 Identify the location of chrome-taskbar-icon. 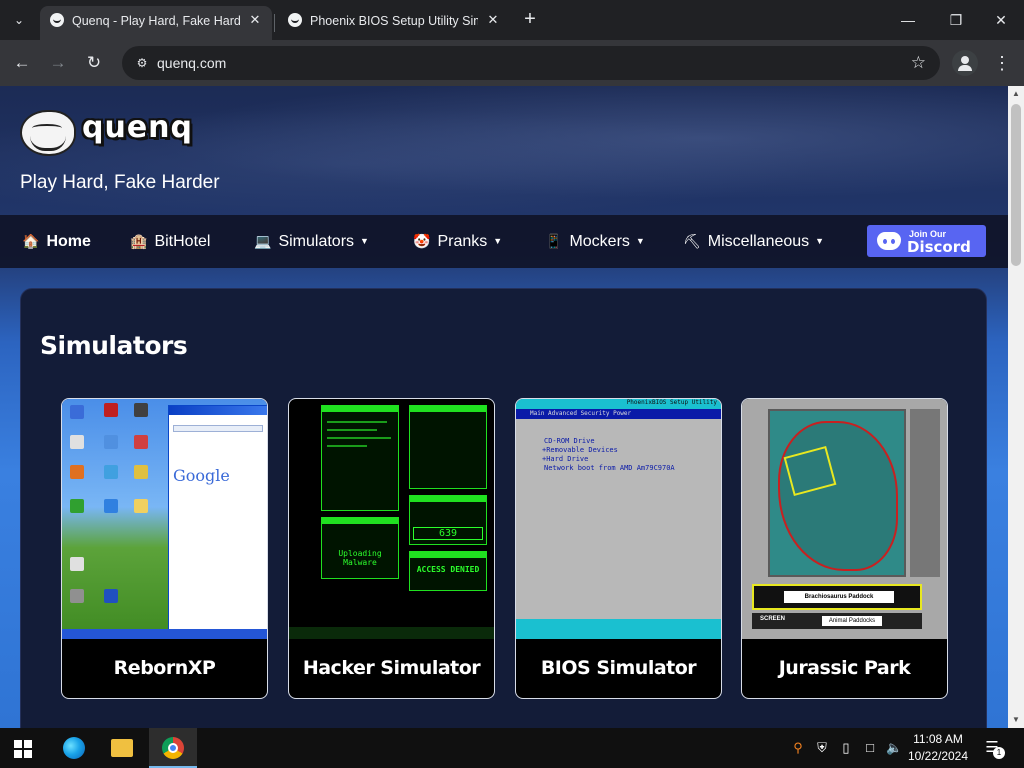
(173, 748).